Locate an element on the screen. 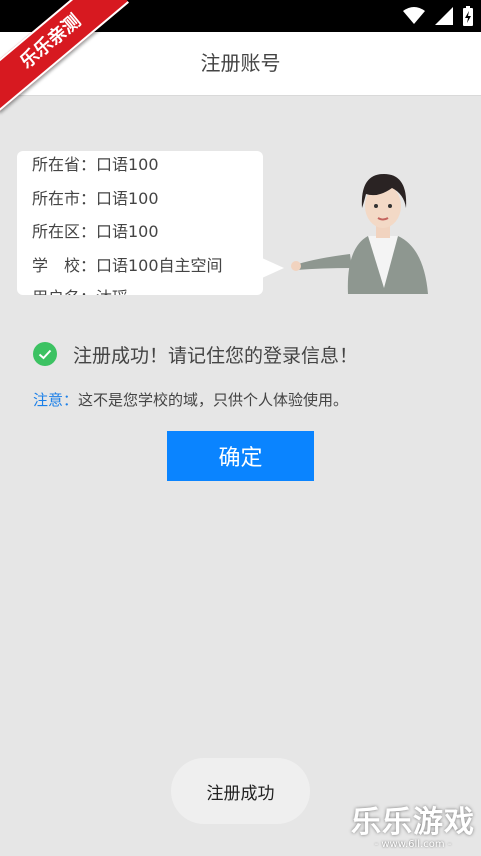  info-school: 学 校：口语100自主空间 is located at coordinates (127, 265).